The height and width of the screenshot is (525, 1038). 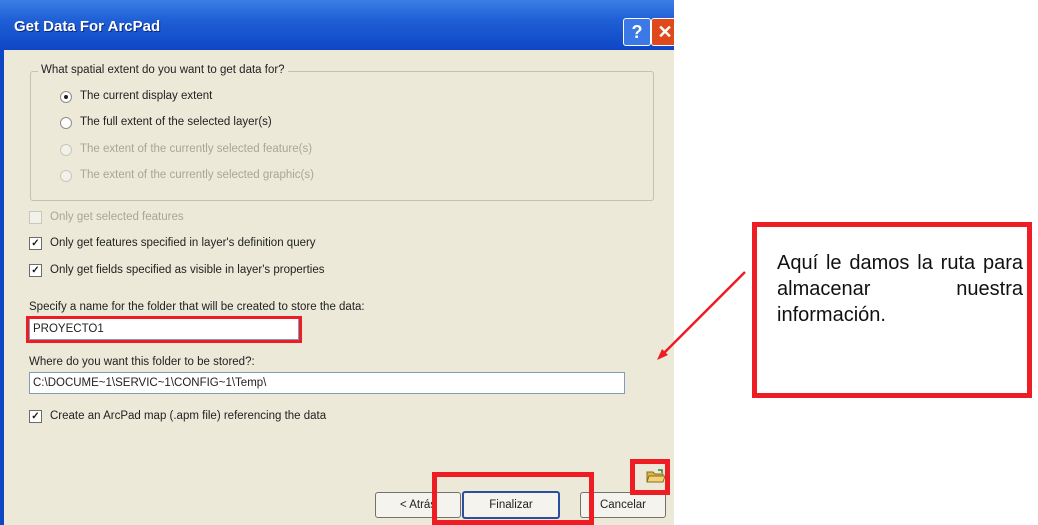 What do you see at coordinates (66, 176) in the screenshot?
I see `radio-selected-graphics-extent` at bounding box center [66, 176].